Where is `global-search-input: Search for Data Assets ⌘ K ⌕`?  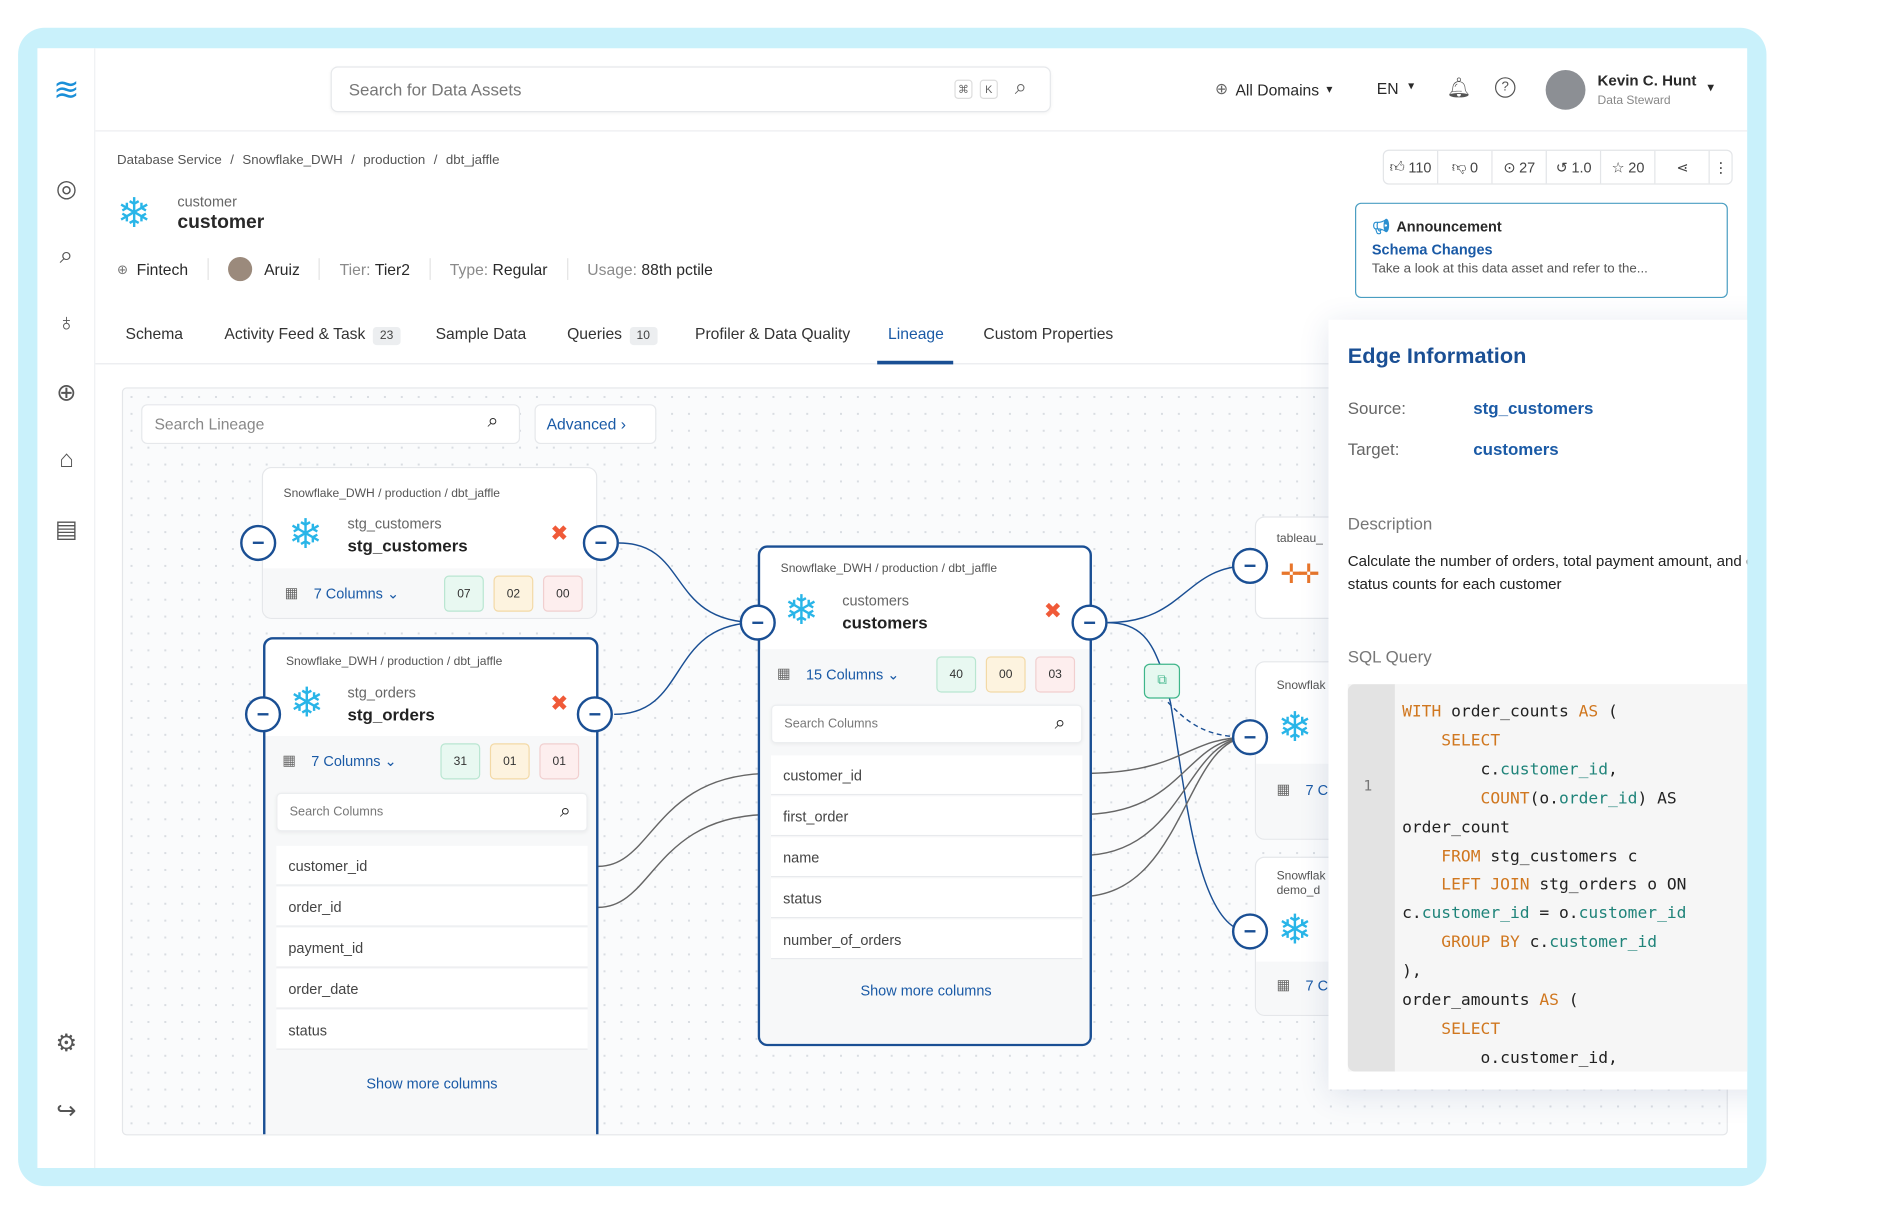
global-search-input: Search for Data Assets ⌘ K ⌕ is located at coordinates (690, 89).